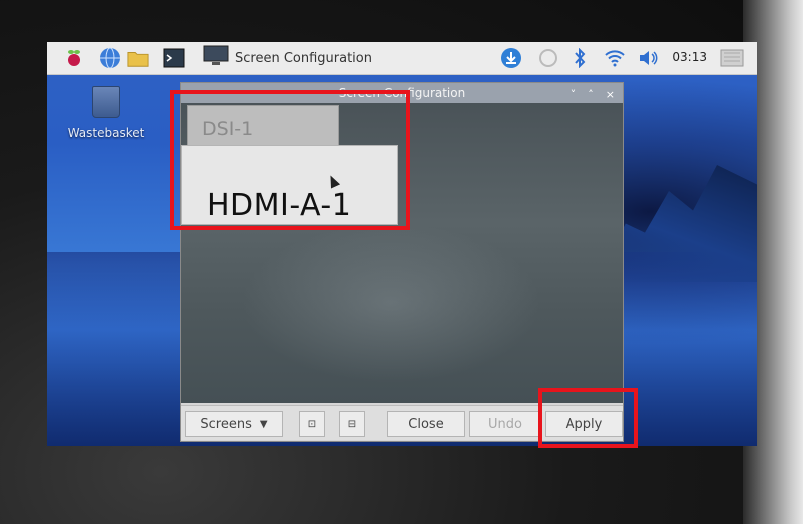  I want to click on minimize-icon: ˅, so click(574, 95).